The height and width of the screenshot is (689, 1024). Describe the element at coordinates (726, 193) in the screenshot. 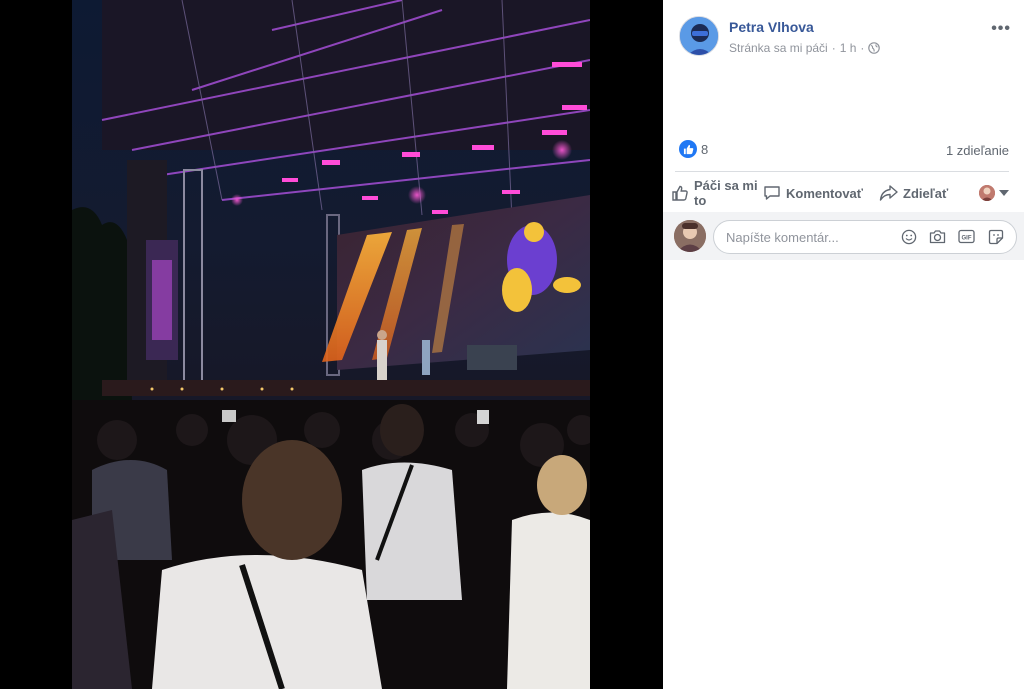

I see `like-label: Páči sa mi to` at that location.